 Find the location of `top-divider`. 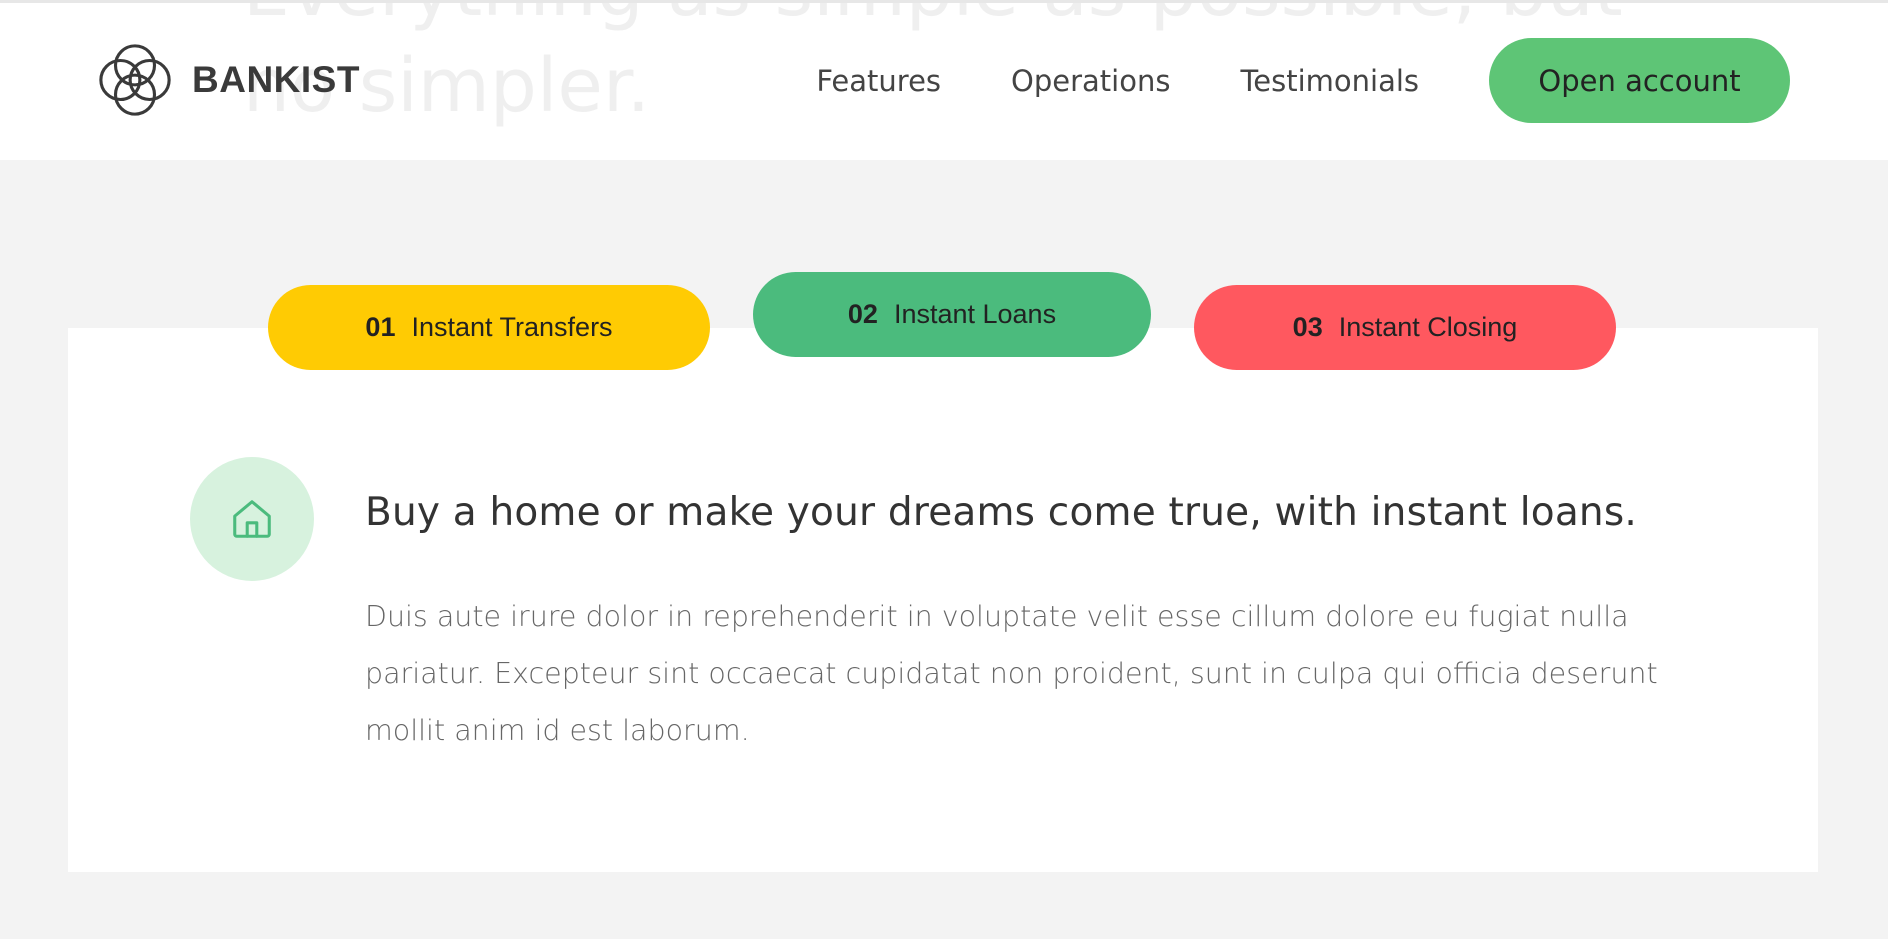

top-divider is located at coordinates (944, 1).